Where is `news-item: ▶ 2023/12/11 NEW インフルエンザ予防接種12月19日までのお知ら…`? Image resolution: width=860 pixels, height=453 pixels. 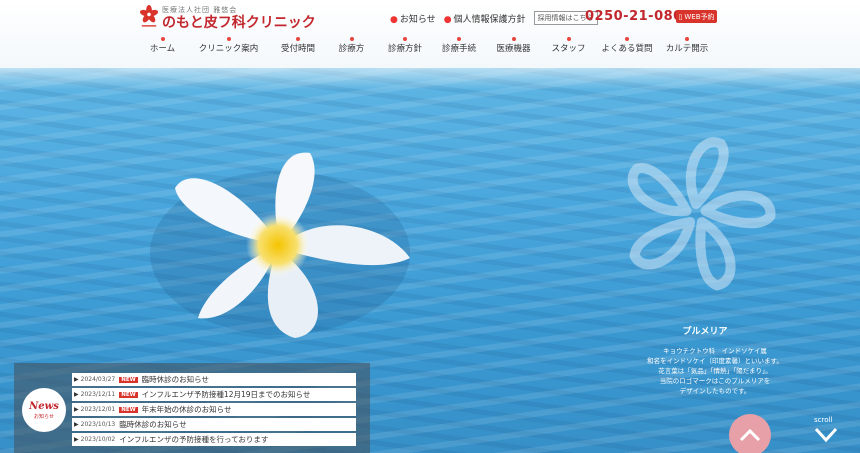
news-item: ▶ 2023/12/11 NEW インフルエンザ予防接種12月19日までのお知ら… is located at coordinates (214, 394).